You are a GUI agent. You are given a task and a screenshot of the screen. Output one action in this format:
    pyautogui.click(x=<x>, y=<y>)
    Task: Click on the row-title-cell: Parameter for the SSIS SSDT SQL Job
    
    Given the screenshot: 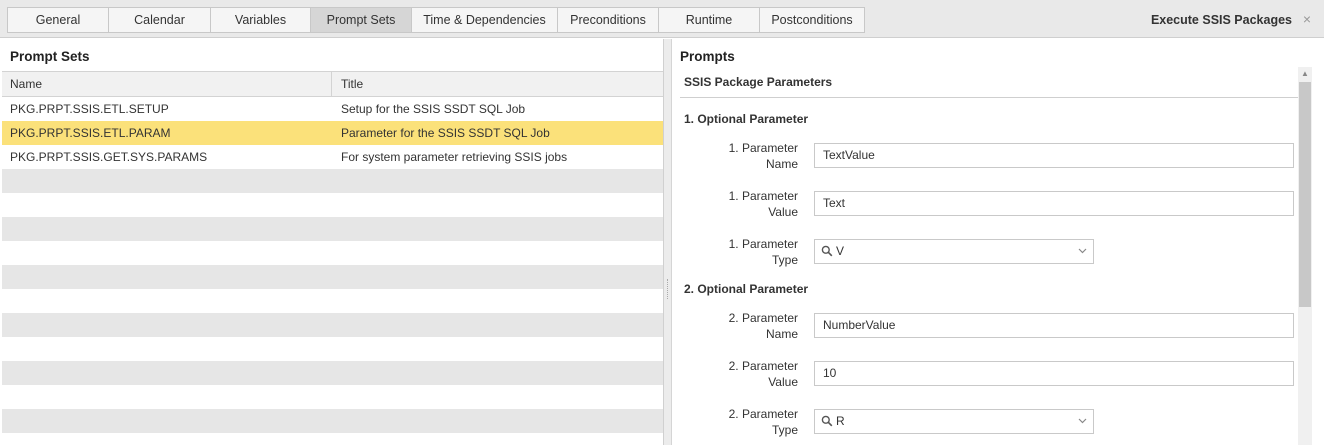 What is the action you would take?
    pyautogui.click(x=445, y=133)
    